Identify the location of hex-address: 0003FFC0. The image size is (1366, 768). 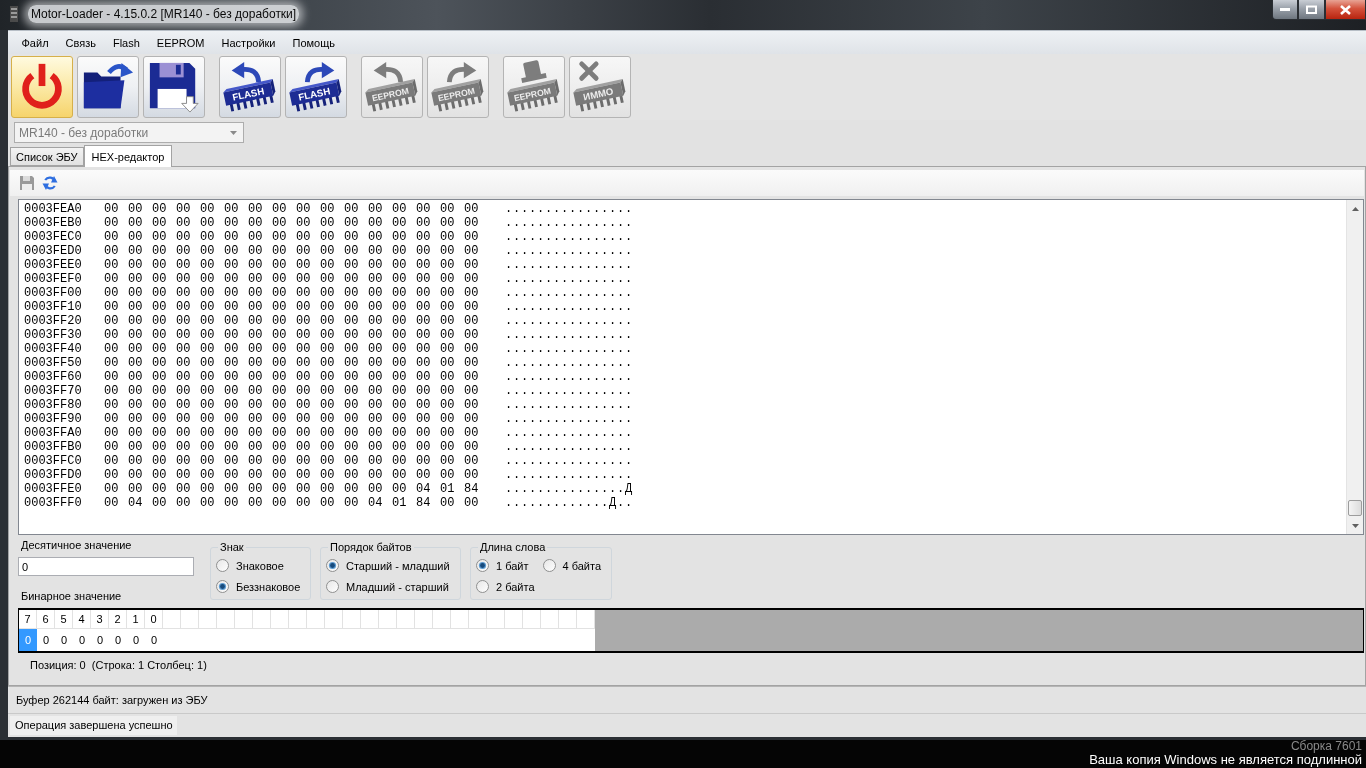
(53, 461).